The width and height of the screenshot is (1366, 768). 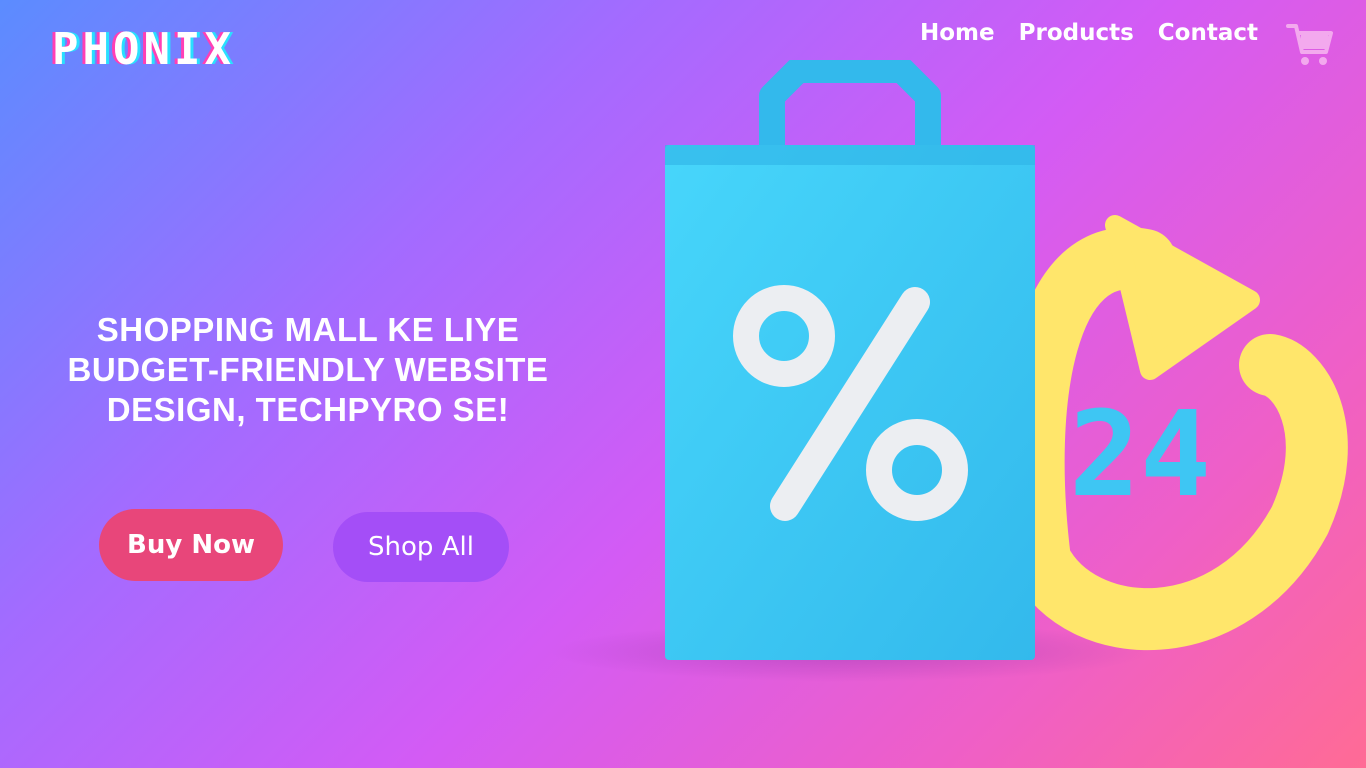 What do you see at coordinates (191, 545) in the screenshot?
I see `buy-now-button: Buy Now` at bounding box center [191, 545].